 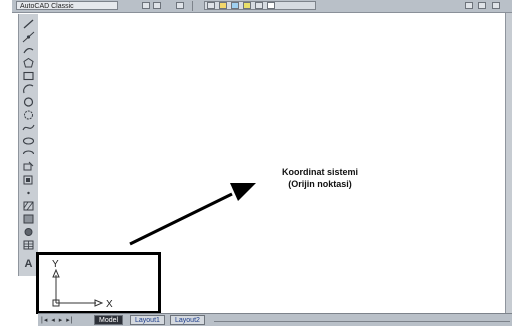 I want to click on horizontal-scrollbar, so click(x=362, y=321).